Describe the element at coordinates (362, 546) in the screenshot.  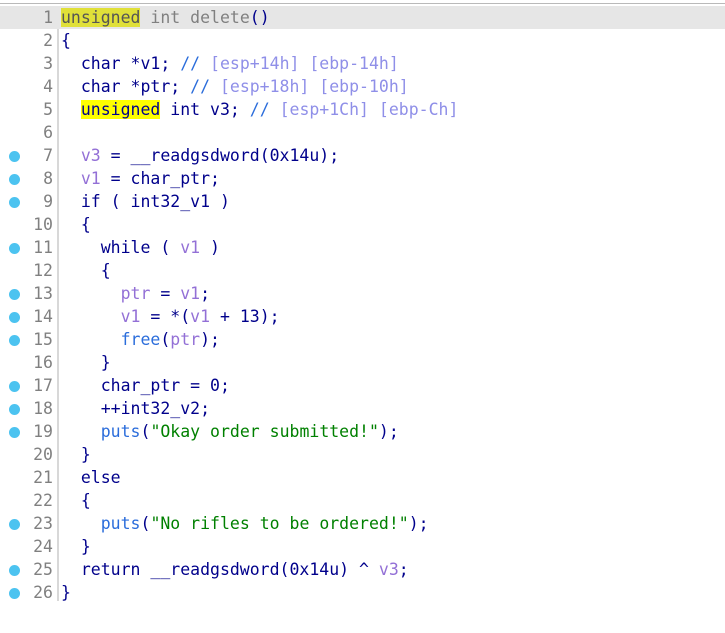
I see `code-line: 24 }` at that location.